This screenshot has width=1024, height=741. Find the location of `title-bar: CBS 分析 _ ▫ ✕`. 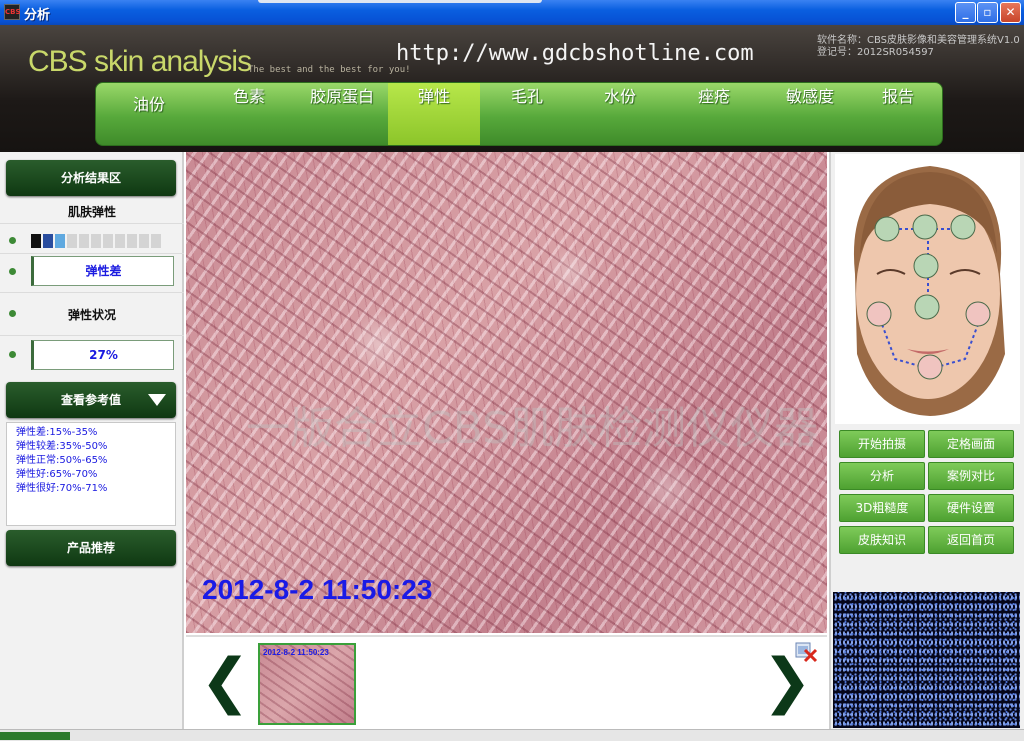

title-bar: CBS 分析 _ ▫ ✕ is located at coordinates (512, 12).